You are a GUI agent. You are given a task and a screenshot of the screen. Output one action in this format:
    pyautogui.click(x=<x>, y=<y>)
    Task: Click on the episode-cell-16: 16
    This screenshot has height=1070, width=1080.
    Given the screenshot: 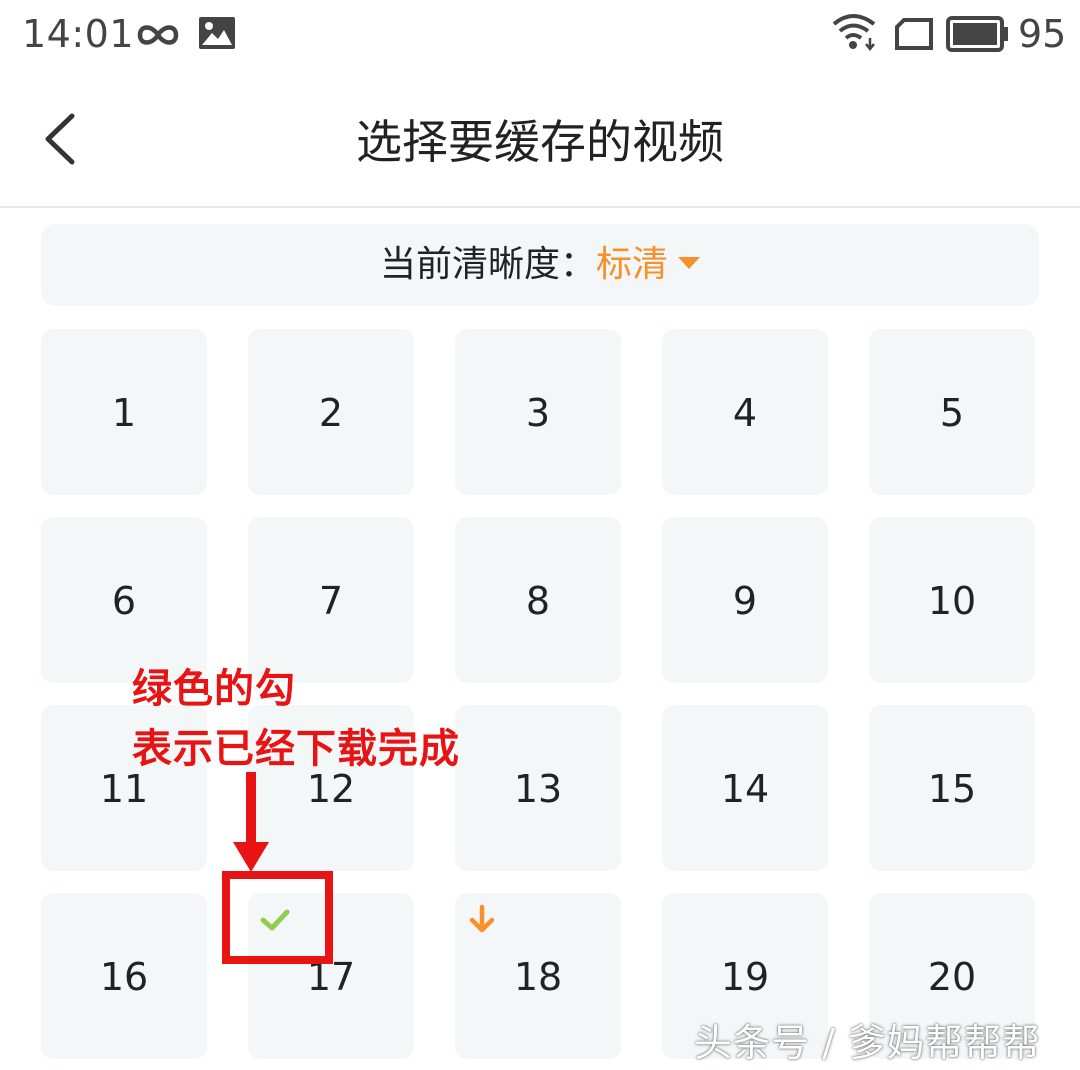 What is the action you would take?
    pyautogui.click(x=124, y=976)
    